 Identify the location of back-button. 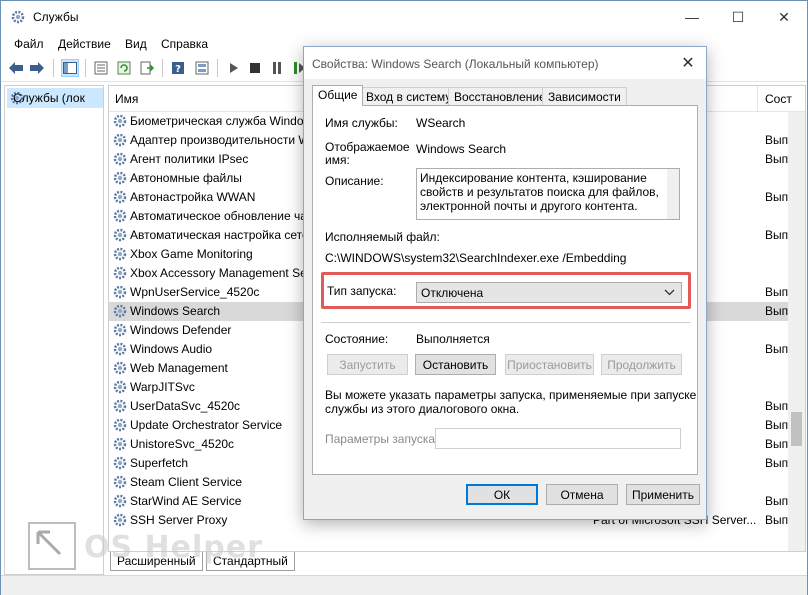
(16, 68).